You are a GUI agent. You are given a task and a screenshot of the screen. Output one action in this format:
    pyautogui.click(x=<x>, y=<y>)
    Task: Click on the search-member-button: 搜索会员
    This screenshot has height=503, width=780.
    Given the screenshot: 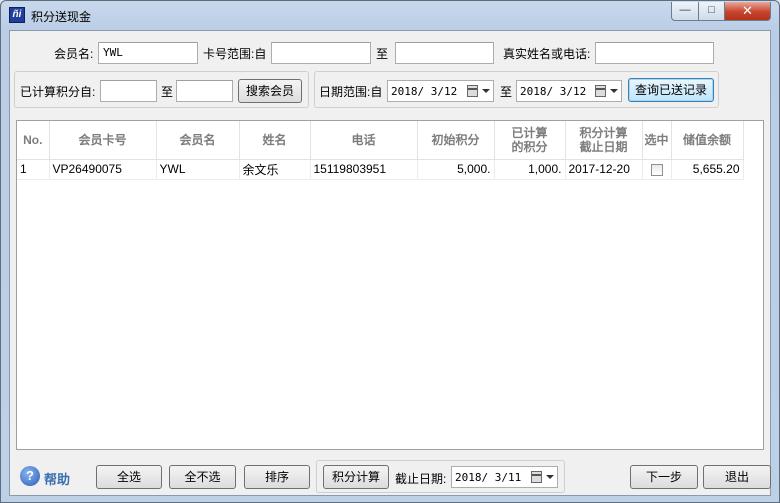 What is the action you would take?
    pyautogui.click(x=270, y=91)
    